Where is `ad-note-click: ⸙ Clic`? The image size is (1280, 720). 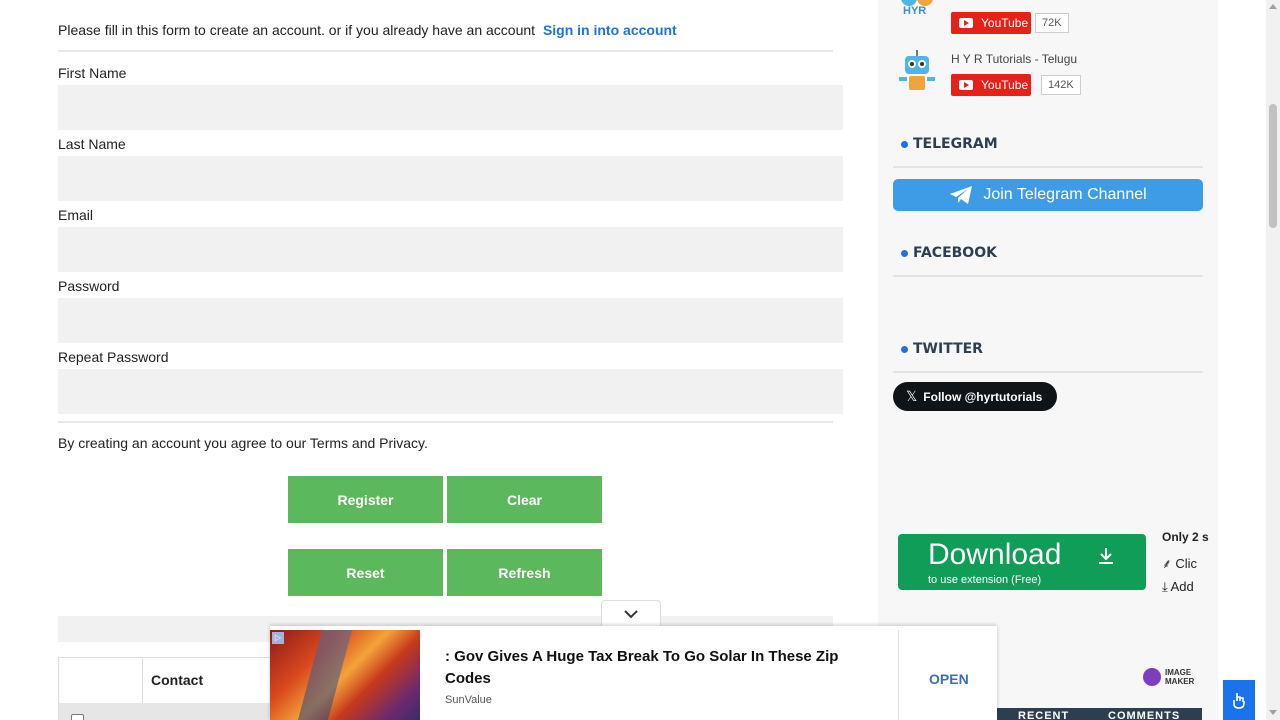
ad-note-click: ⸙ Clic is located at coordinates (1180, 563).